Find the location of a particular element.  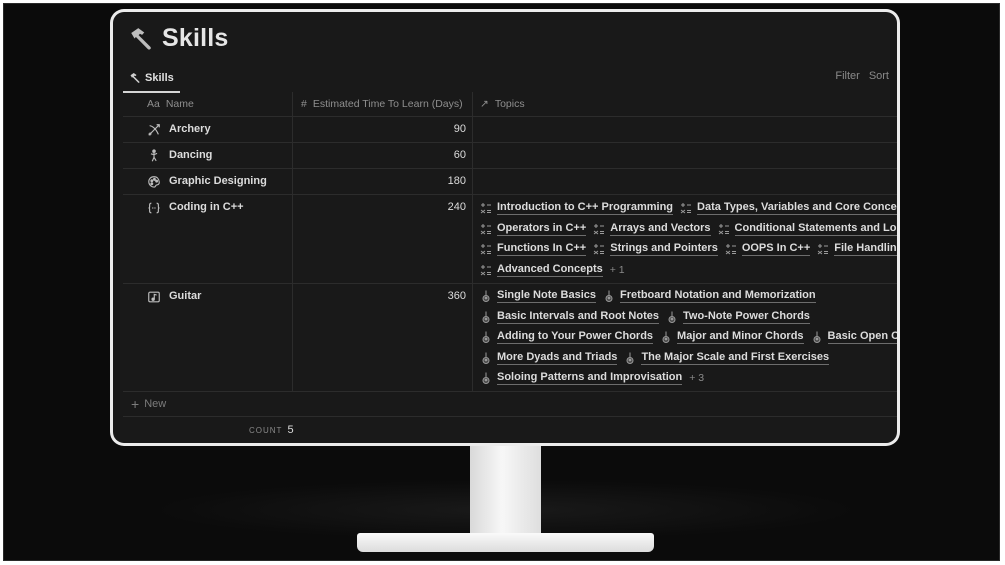

topic-link: File Handling In is located at coordinates (857, 249).